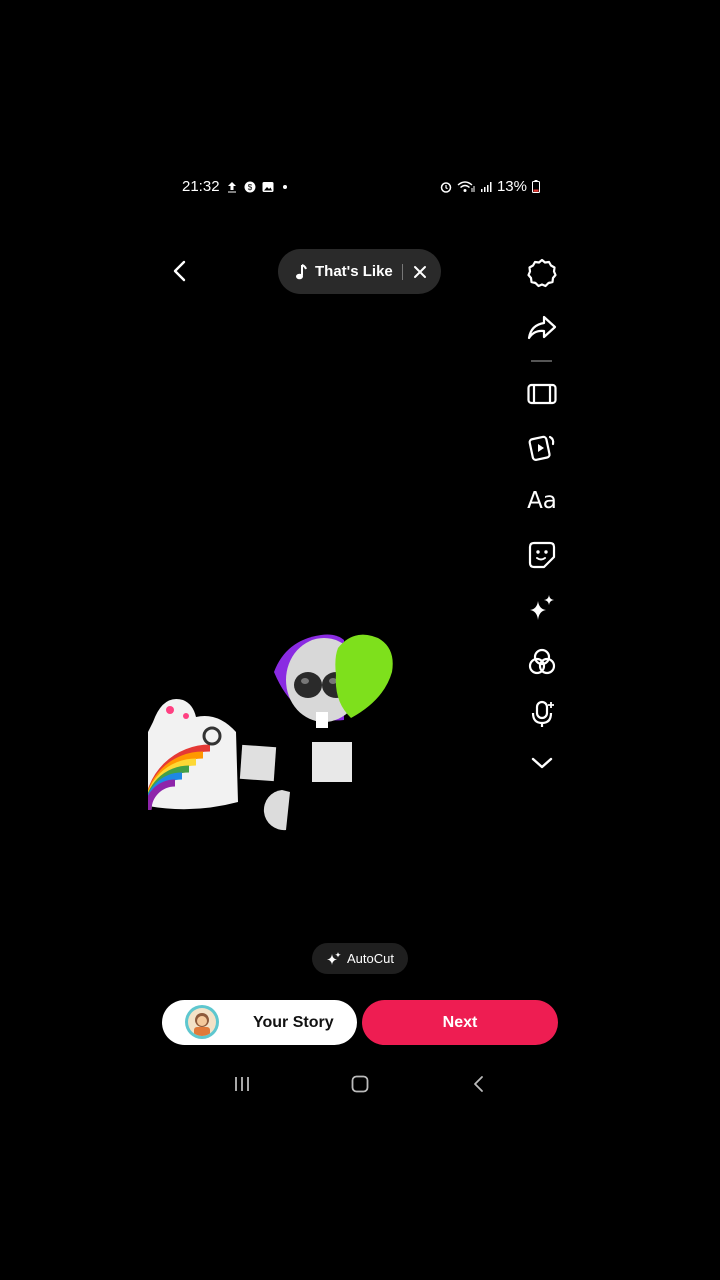 This screenshot has height=1280, width=720. I want to click on home-button, so click(360, 1084).